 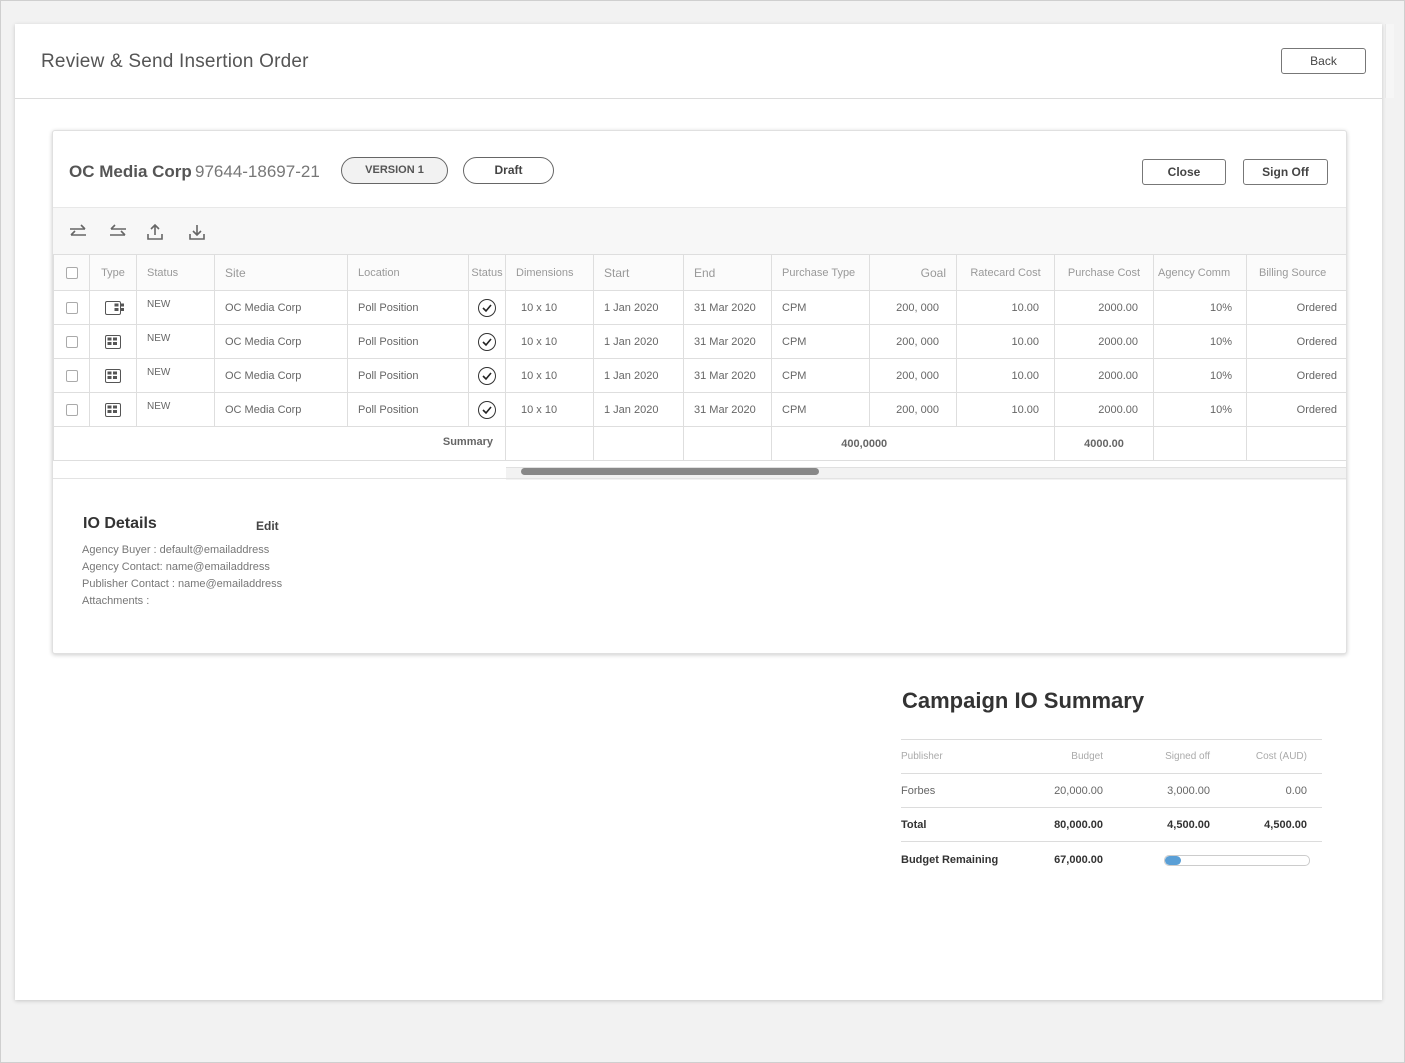 What do you see at coordinates (727, 272) in the screenshot?
I see `col-header-end: End` at bounding box center [727, 272].